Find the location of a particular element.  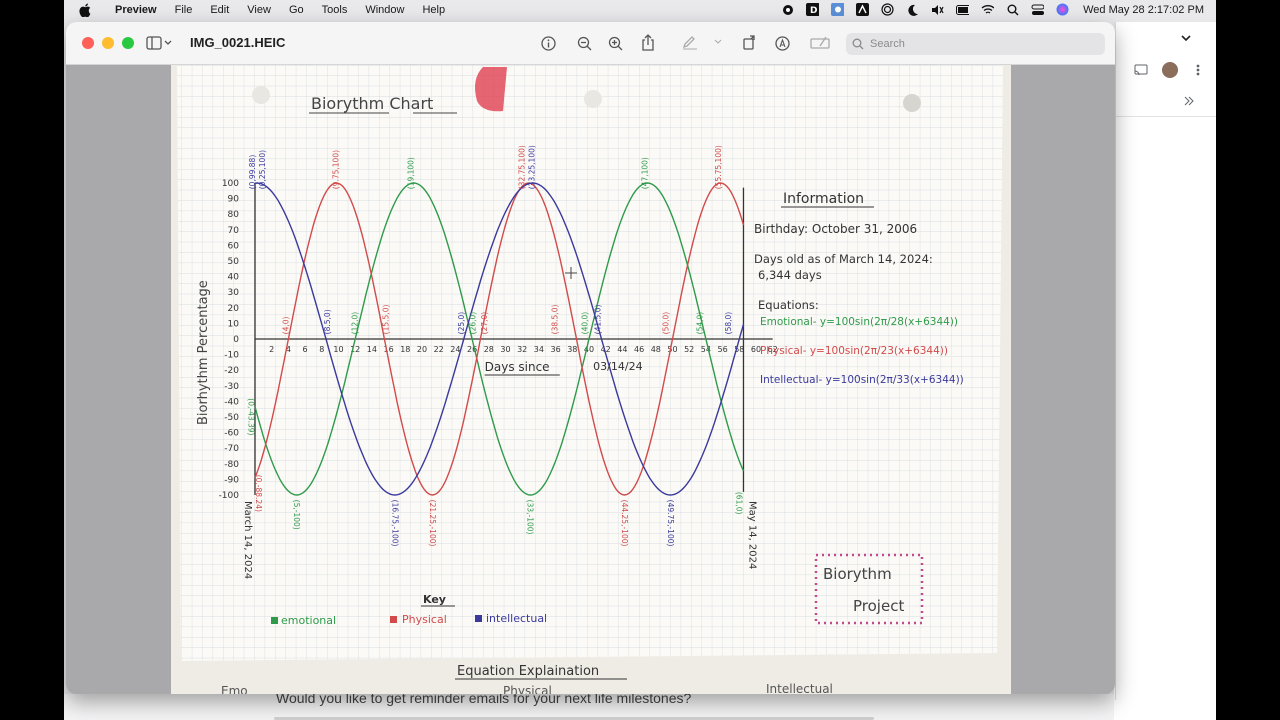

point-annotation: (5,-100) is located at coordinates (296, 515).